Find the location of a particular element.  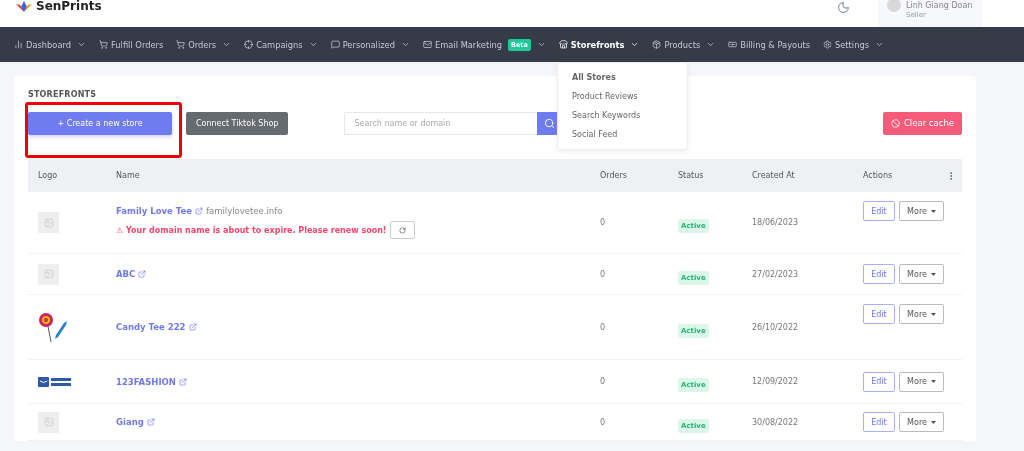

bar-chart-icon is located at coordinates (18, 44).